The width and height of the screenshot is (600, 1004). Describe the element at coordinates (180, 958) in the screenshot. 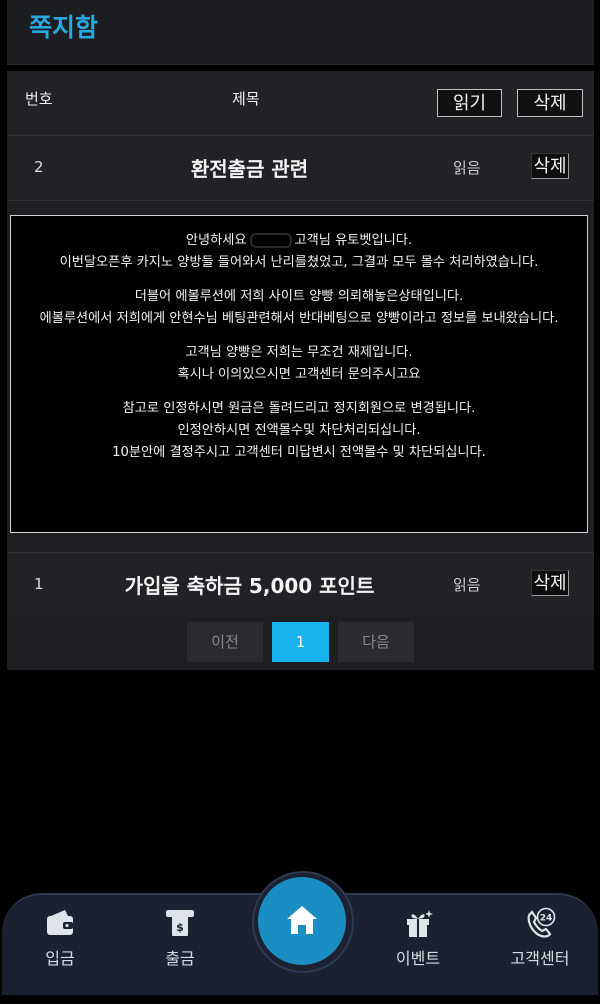

I see `nav-withdraw-label: 출금` at that location.